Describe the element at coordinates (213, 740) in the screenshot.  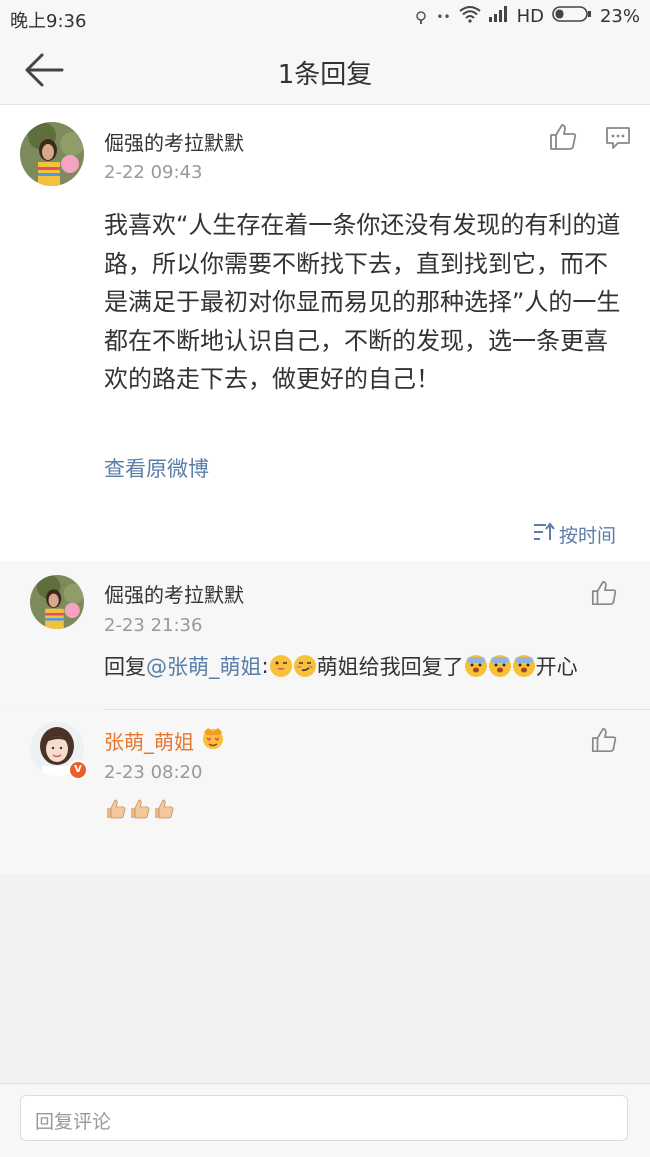
I see `crown-emoji-icon` at that location.